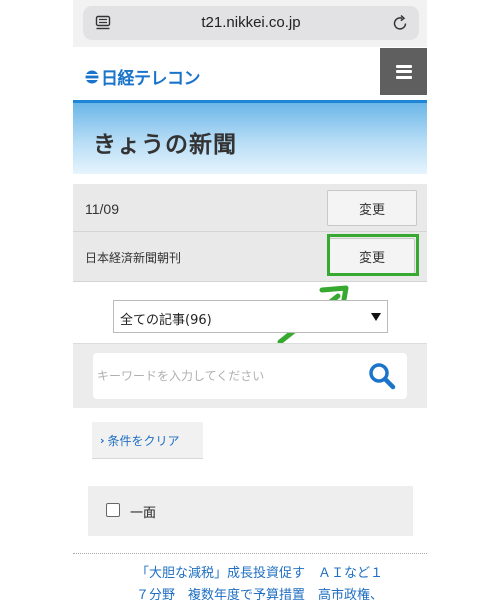 The width and height of the screenshot is (500, 600). I want to click on nikkei-telecom-logo: 日経テレコン, so click(143, 76).